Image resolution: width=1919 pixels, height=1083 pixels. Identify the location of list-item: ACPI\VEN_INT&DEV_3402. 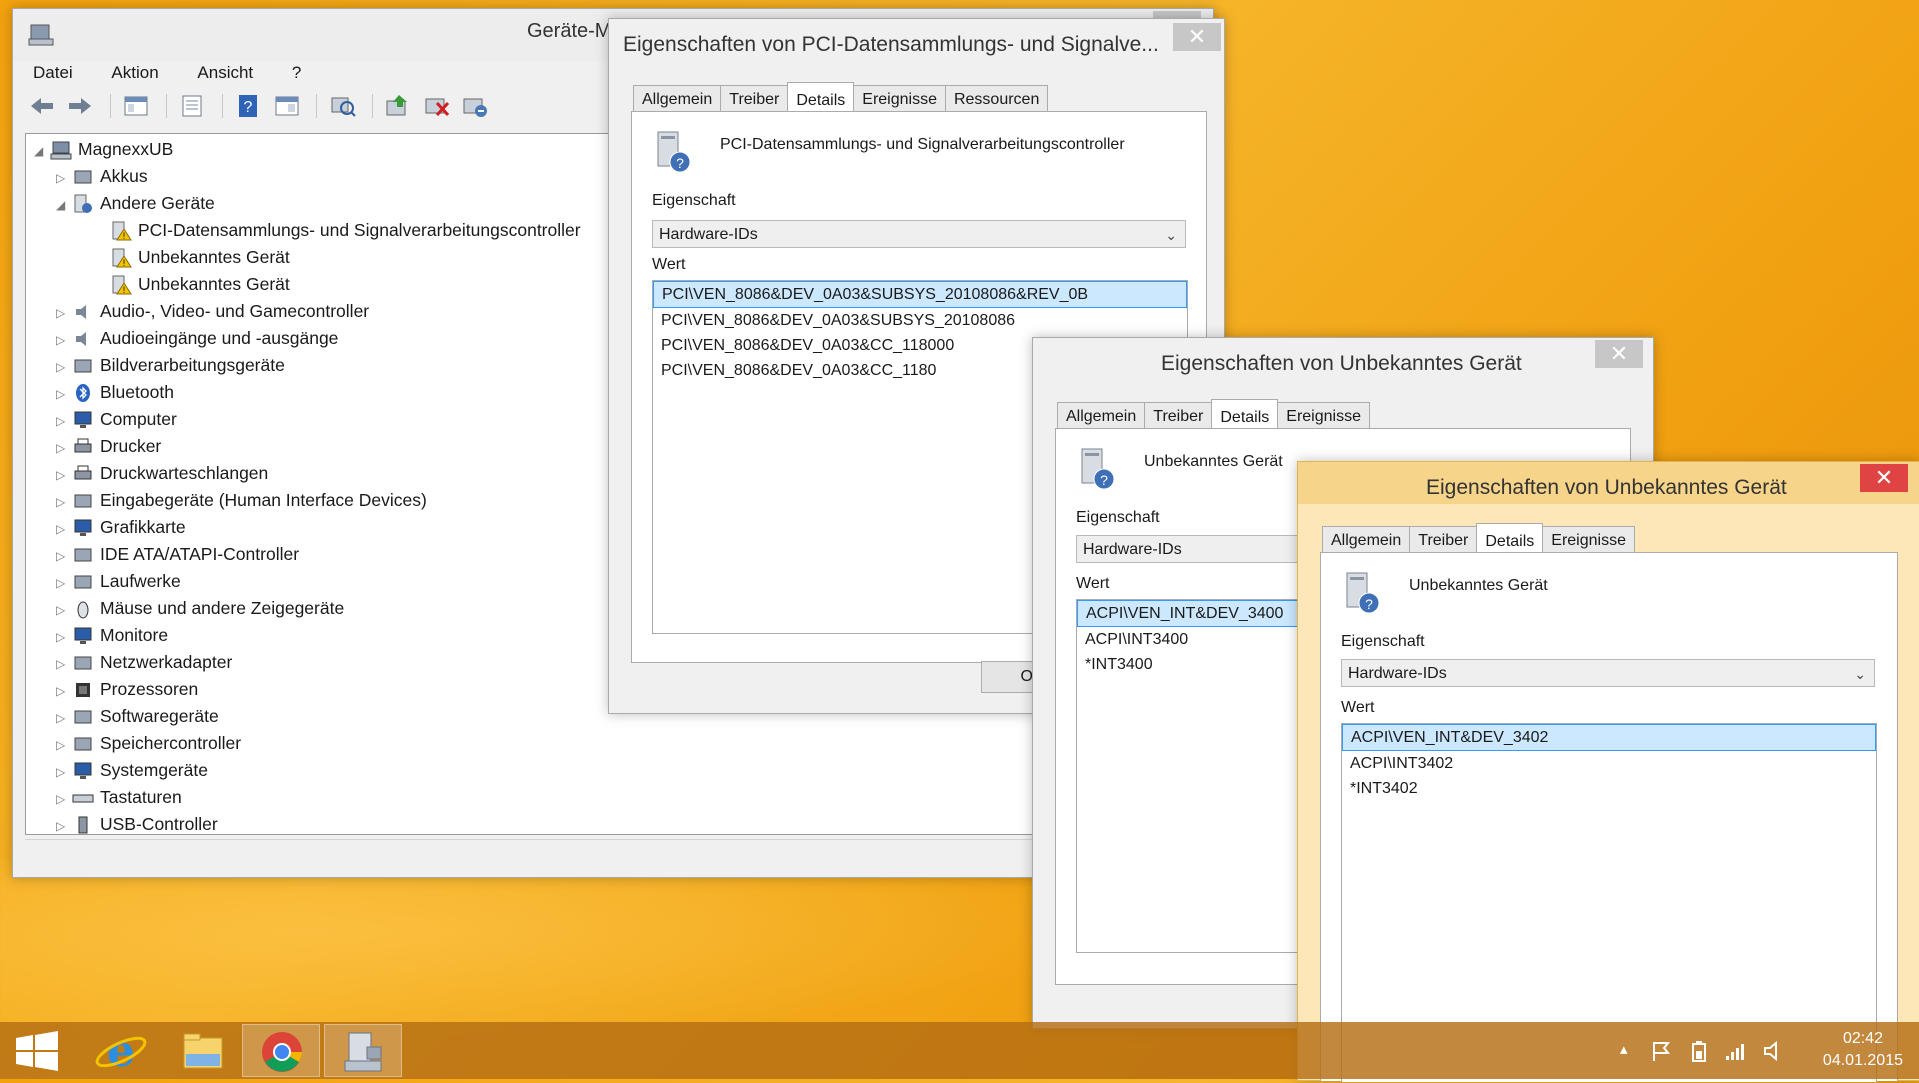
(1609, 737).